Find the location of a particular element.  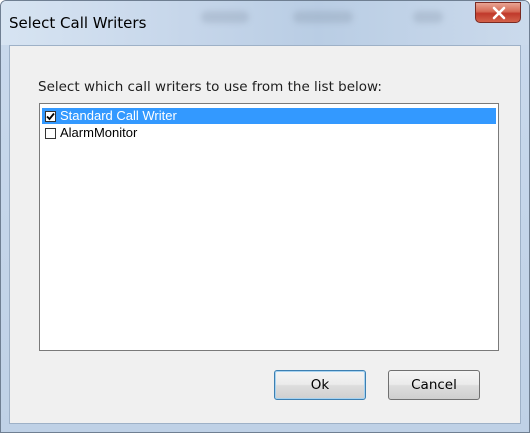

close-icon is located at coordinates (499, 13).